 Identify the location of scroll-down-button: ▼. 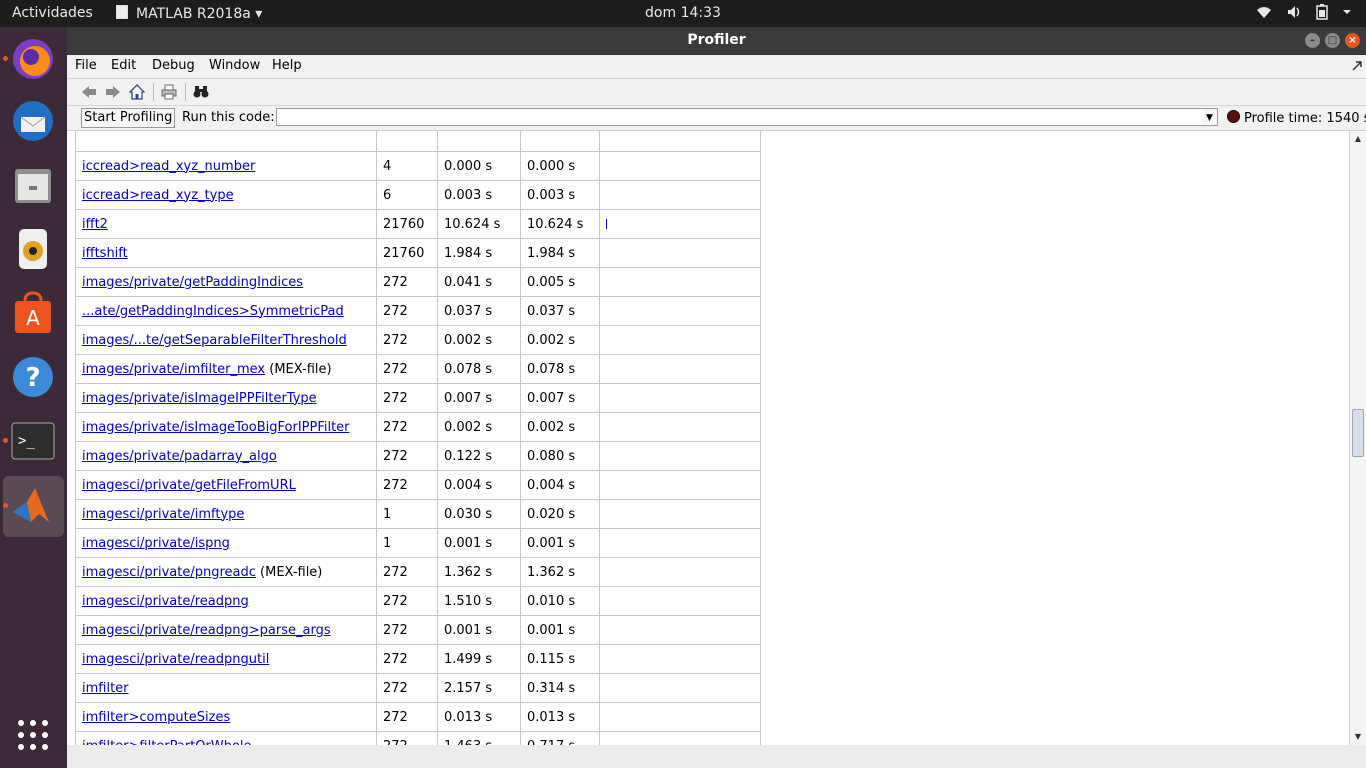
(1358, 737).